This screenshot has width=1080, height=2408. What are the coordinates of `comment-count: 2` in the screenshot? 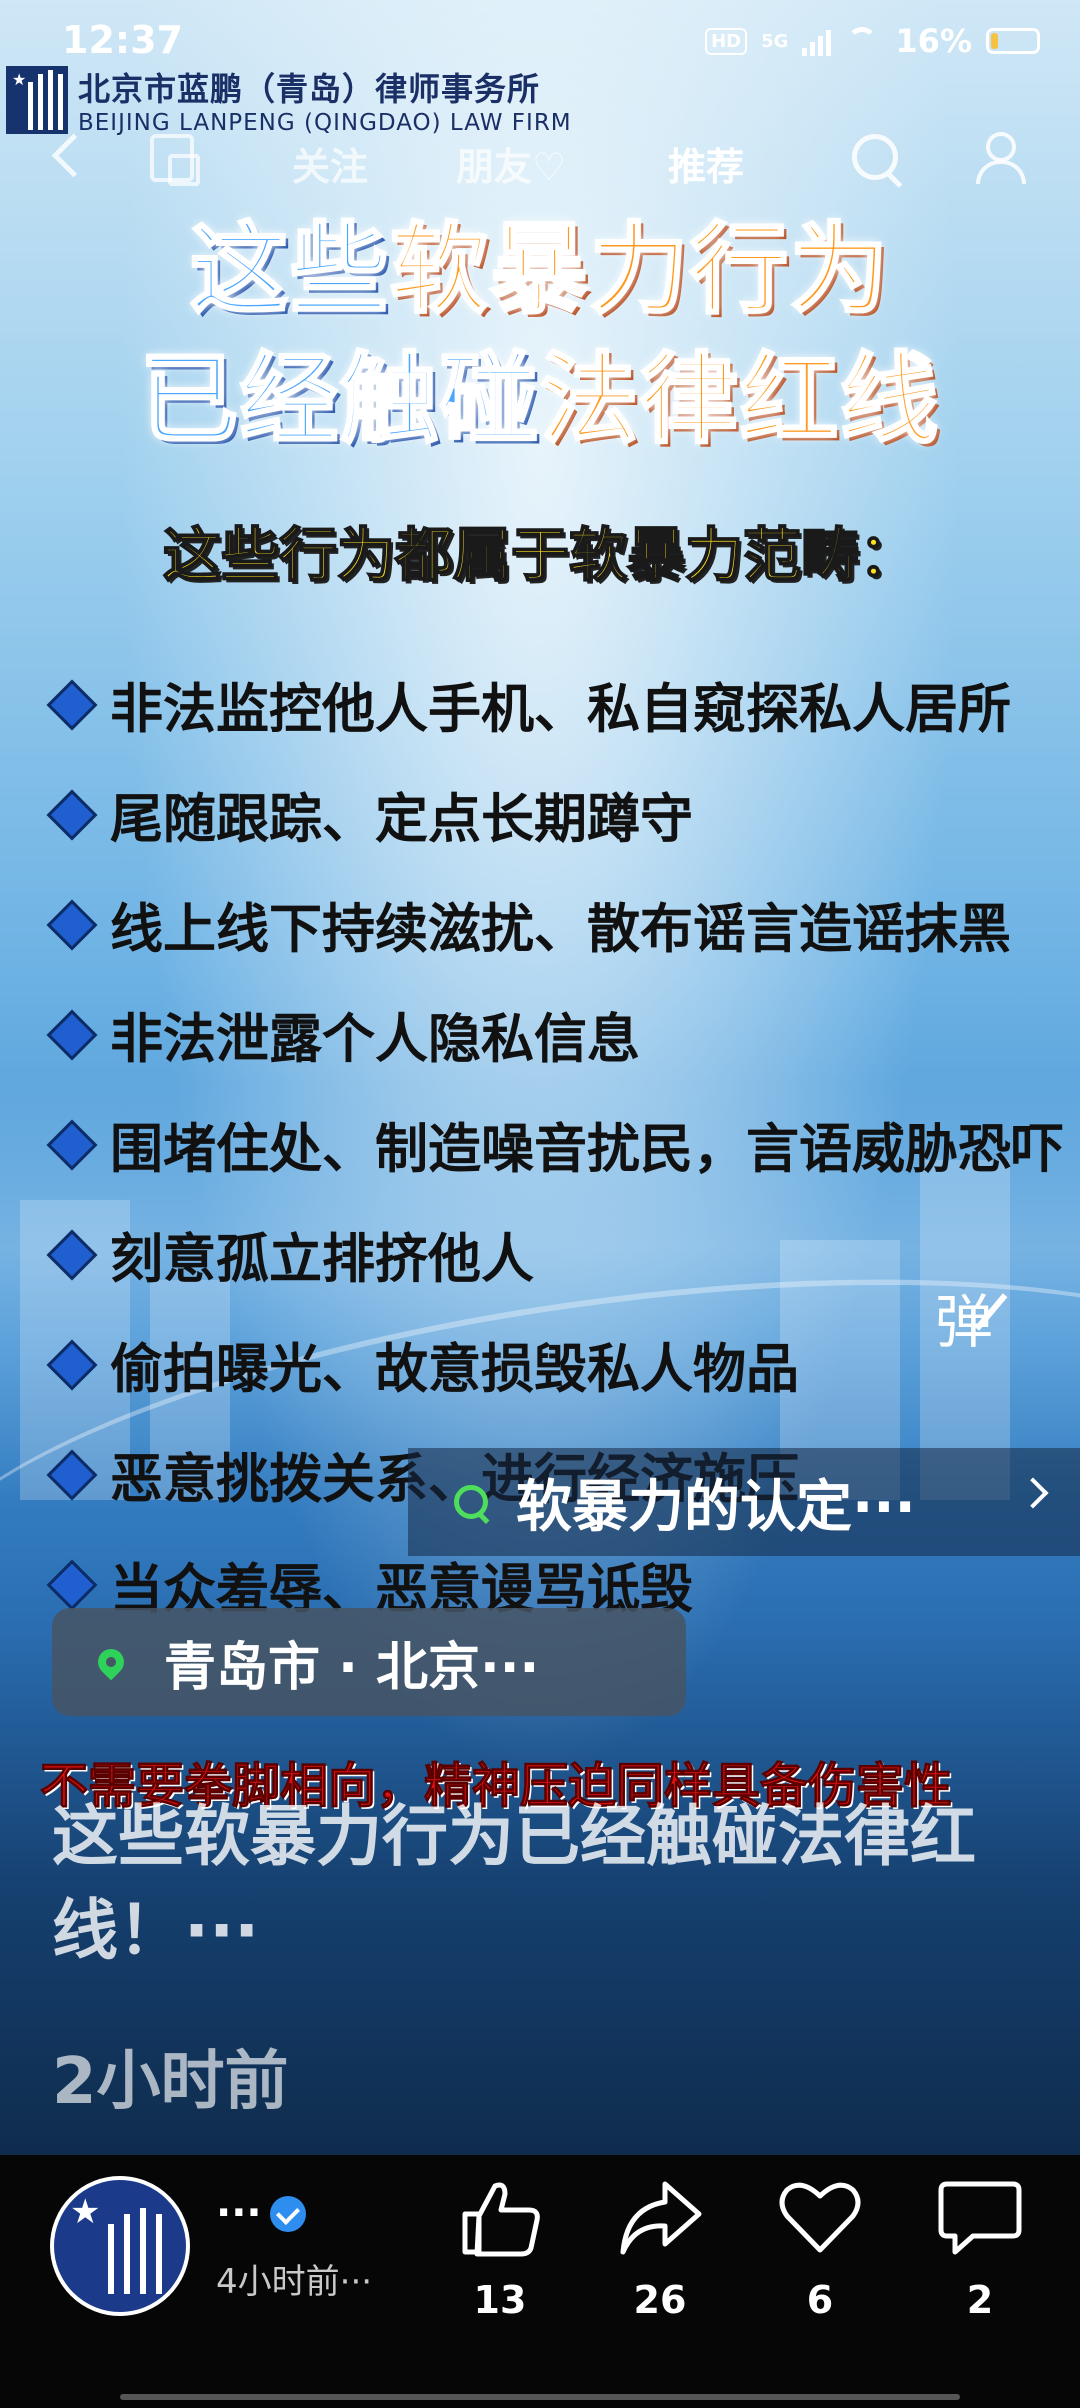 It's located at (980, 2300).